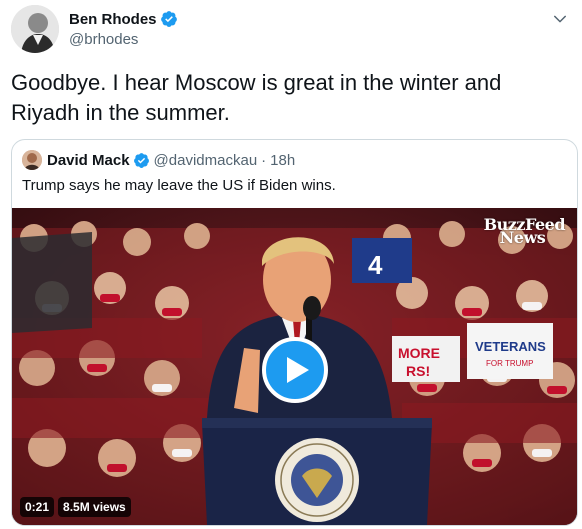 The image size is (582, 529). What do you see at coordinates (123, 29) in the screenshot?
I see `author-names: Ben Rhodes @brhodes` at bounding box center [123, 29].